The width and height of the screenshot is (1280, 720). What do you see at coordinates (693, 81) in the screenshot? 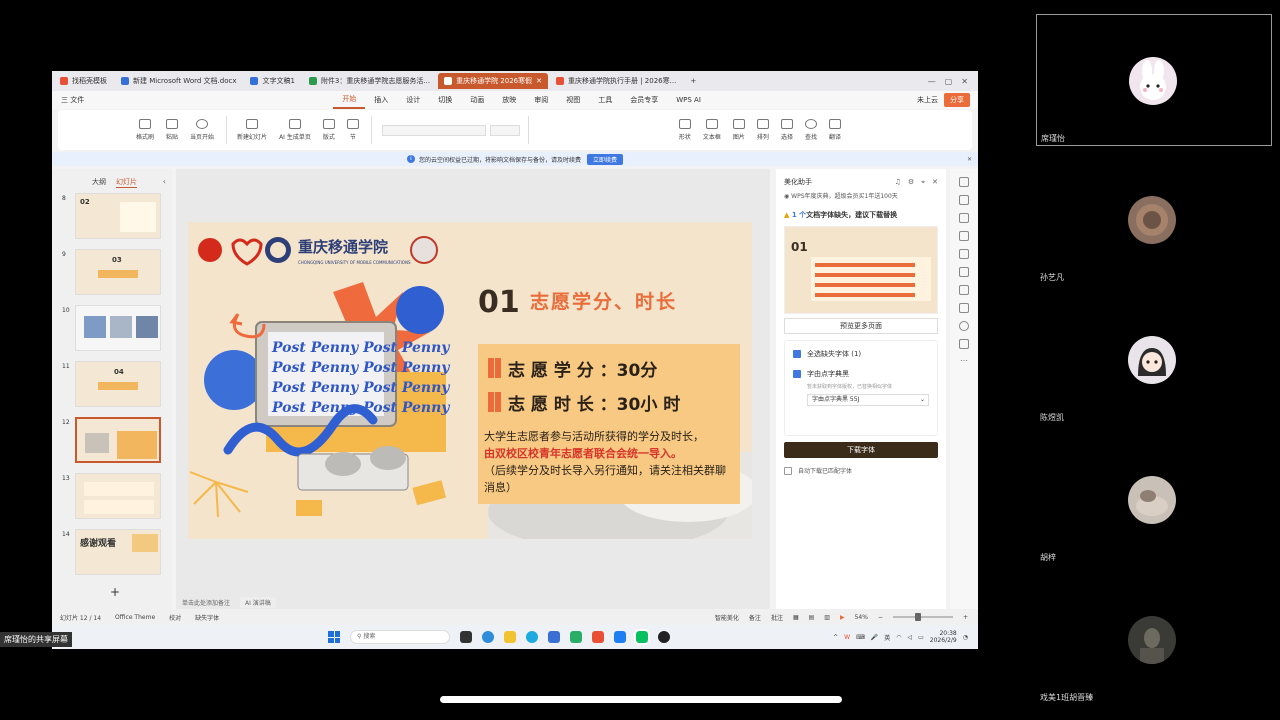
I see `new-tab-button: +` at bounding box center [693, 81].